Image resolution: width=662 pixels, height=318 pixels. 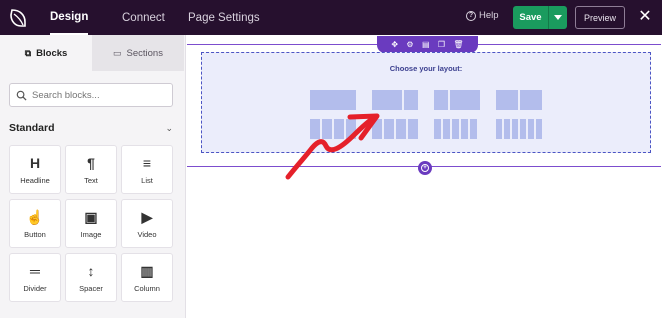 I want to click on pointer-icon: ☝, so click(x=35, y=216).